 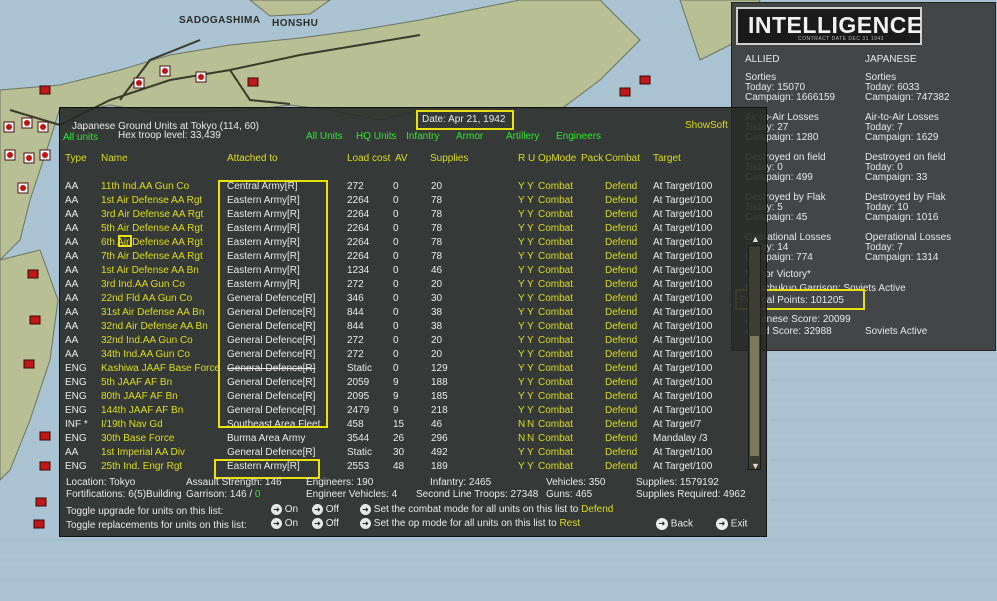 I want to click on scroll-up-arrow: ▲, so click(x=755, y=239).